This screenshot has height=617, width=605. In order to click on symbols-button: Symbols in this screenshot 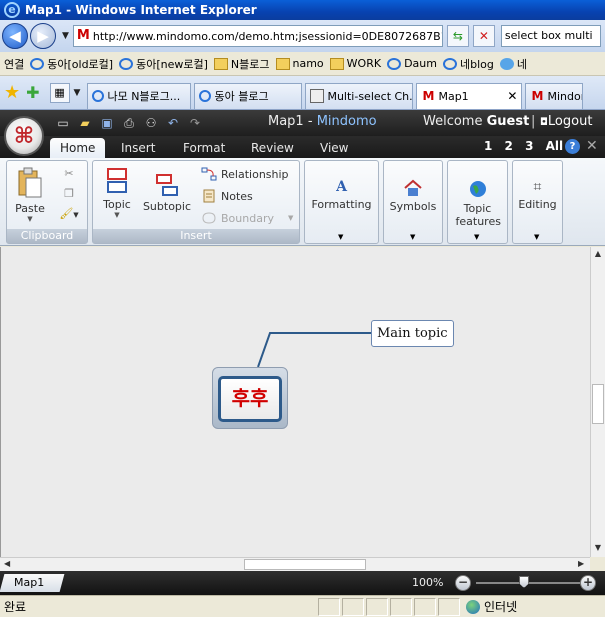, I will do `click(413, 196)`.